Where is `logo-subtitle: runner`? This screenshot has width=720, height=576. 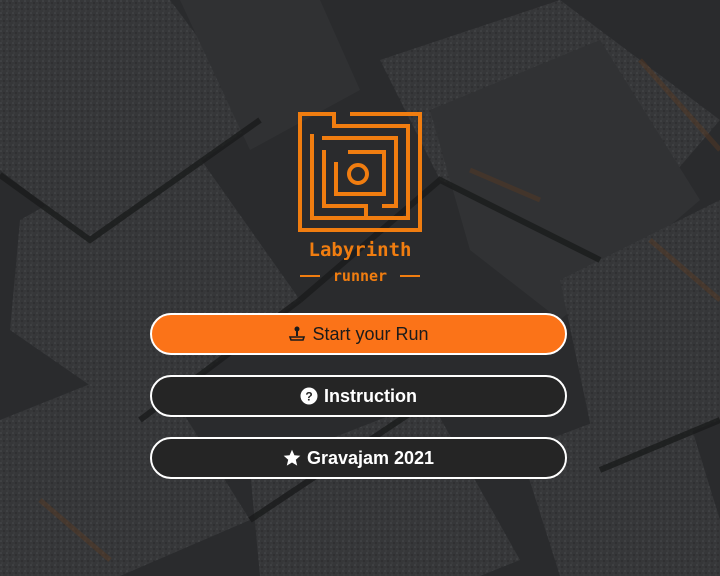 logo-subtitle: runner is located at coordinates (360, 276).